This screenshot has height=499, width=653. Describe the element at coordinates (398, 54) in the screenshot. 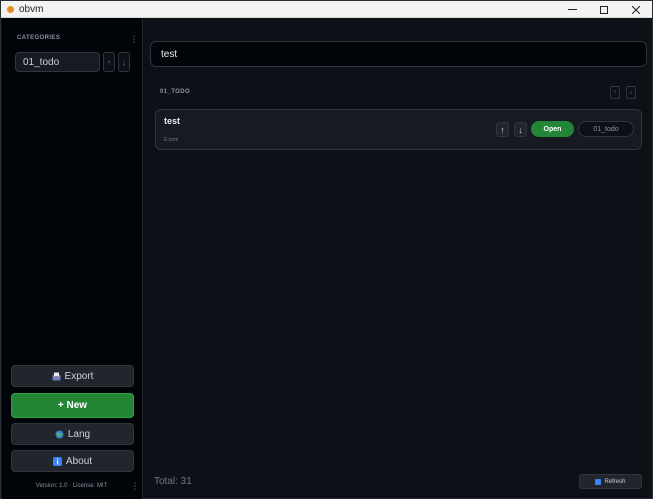

I see `search-input` at that location.